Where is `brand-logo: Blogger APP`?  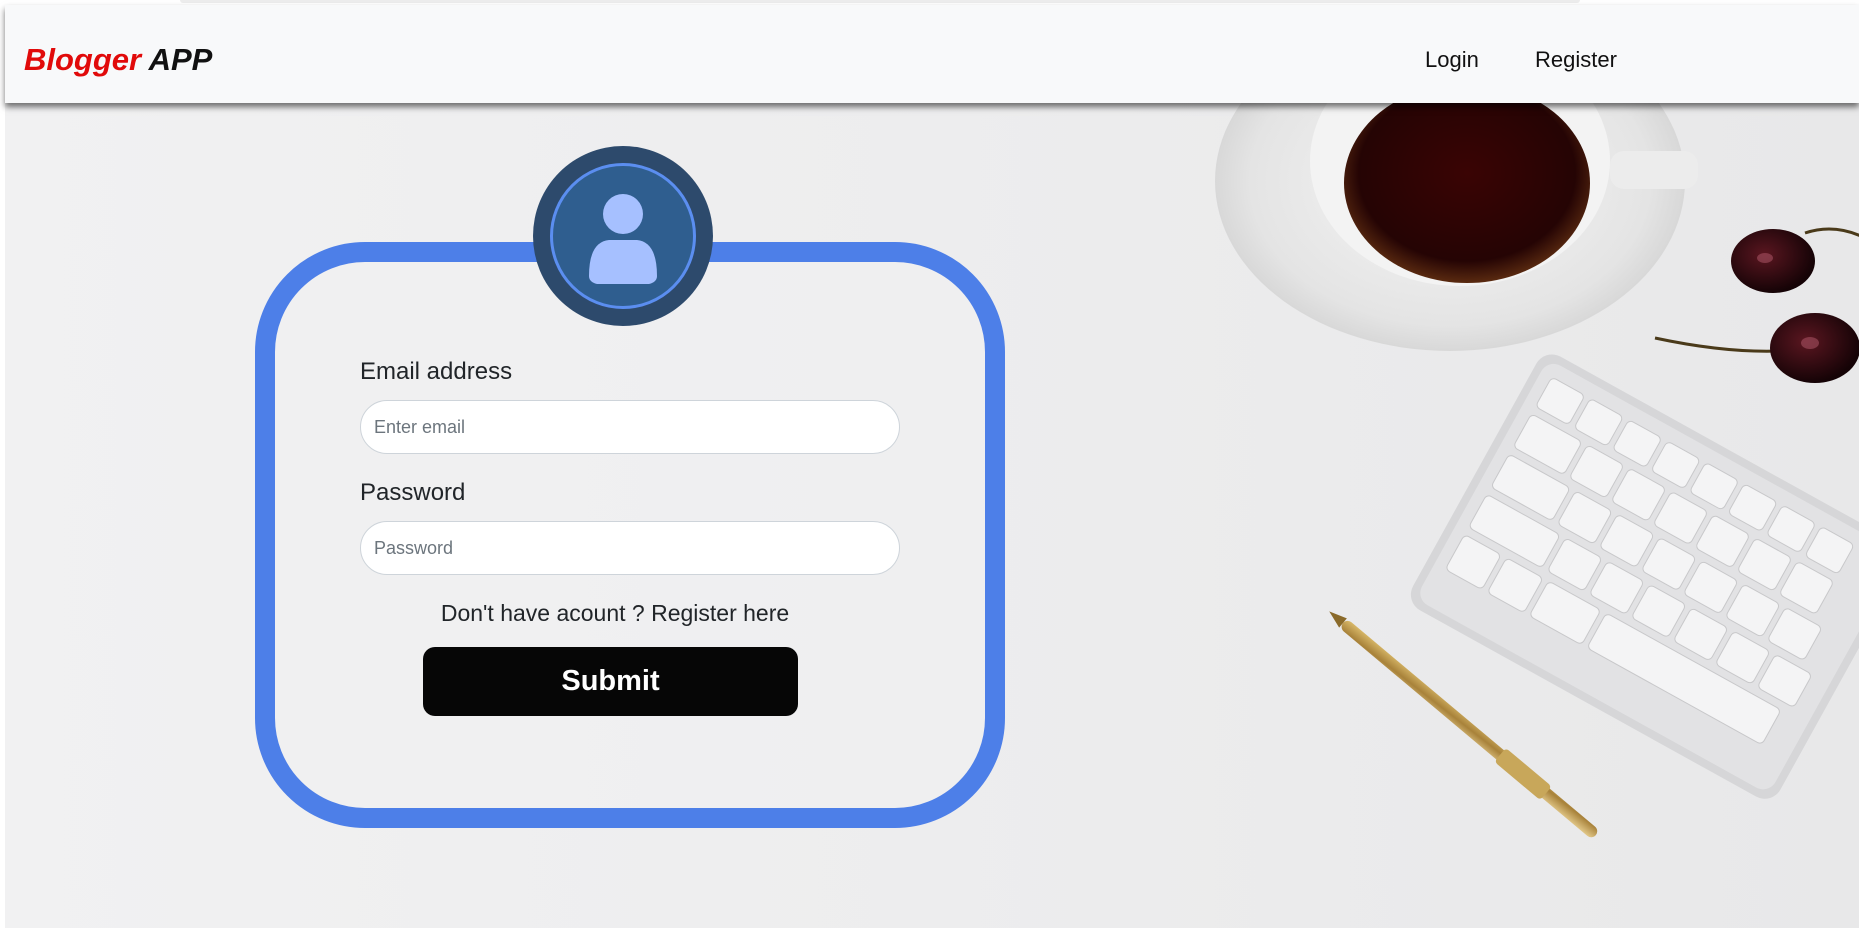
brand-logo: Blogger APP is located at coordinates (118, 60).